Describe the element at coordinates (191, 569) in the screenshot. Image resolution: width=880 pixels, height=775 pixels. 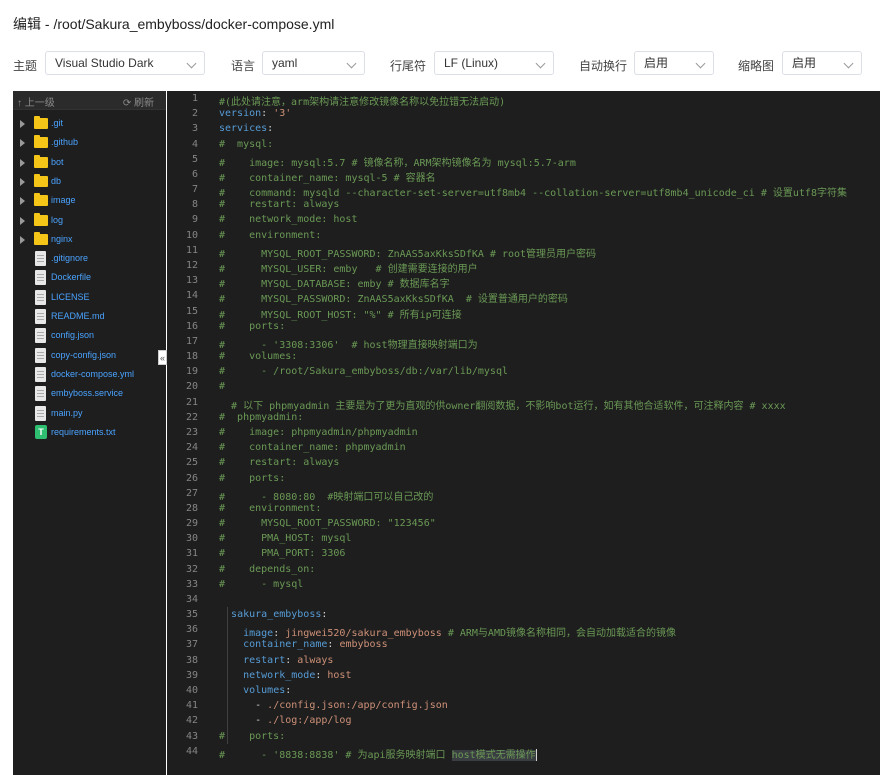
I see `line-number: 32` at that location.